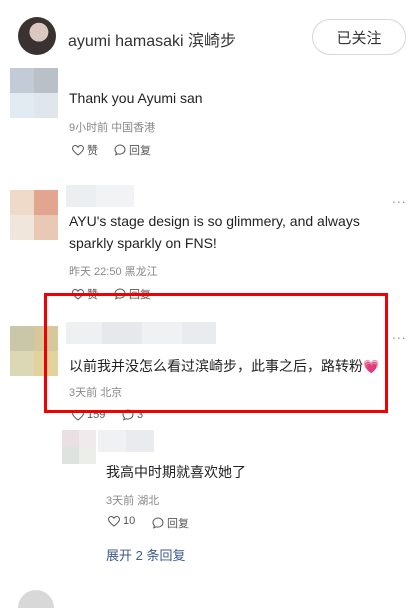  I want to click on like-count: 10, so click(129, 521).